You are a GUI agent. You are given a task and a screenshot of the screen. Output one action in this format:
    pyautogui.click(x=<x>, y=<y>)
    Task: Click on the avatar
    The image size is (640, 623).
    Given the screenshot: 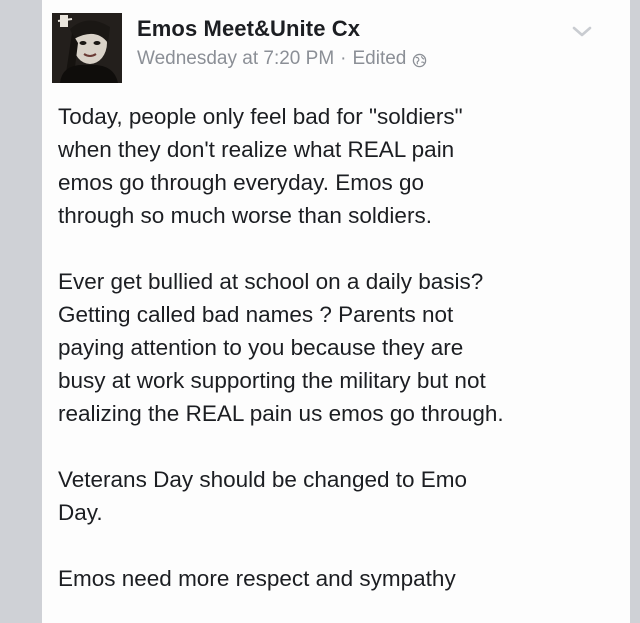 What is the action you would take?
    pyautogui.click(x=87, y=48)
    